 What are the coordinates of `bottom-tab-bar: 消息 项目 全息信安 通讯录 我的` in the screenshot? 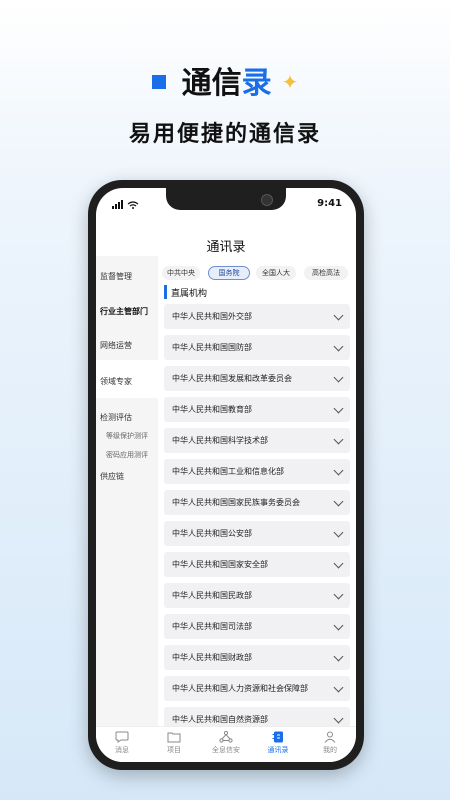 It's located at (226, 744).